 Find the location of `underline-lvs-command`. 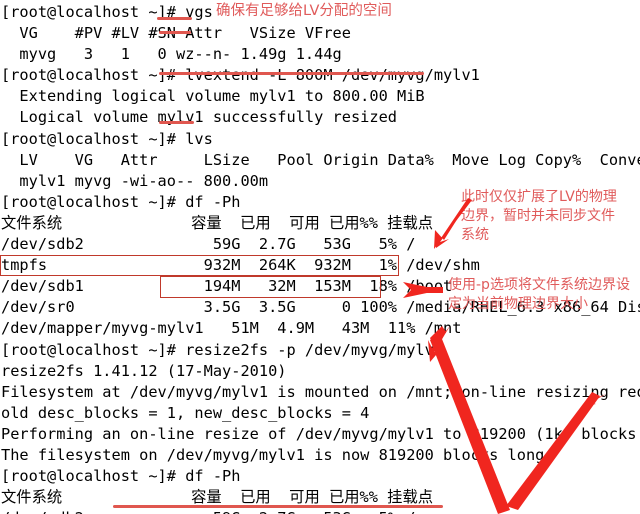

underline-lvs-command is located at coordinates (176, 122).